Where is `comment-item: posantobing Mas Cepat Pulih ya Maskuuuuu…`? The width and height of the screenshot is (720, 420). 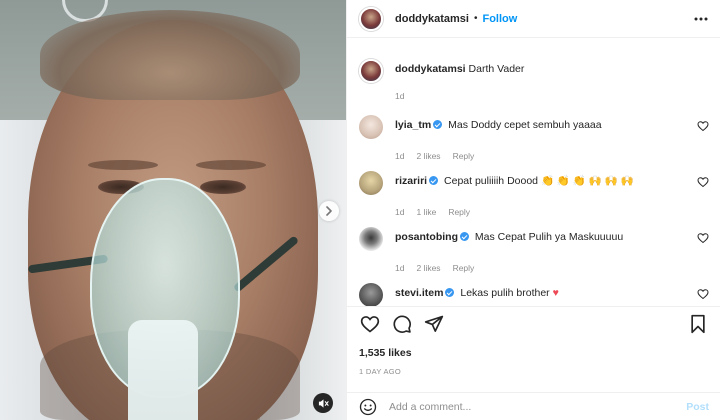 comment-item: posantobing Mas Cepat Pulih ya Maskuuuuu… is located at coordinates (534, 249).